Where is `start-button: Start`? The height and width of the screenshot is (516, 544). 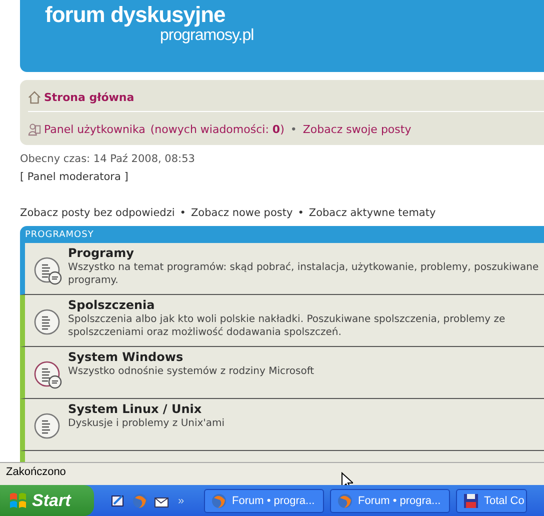 start-button: Start is located at coordinates (47, 500).